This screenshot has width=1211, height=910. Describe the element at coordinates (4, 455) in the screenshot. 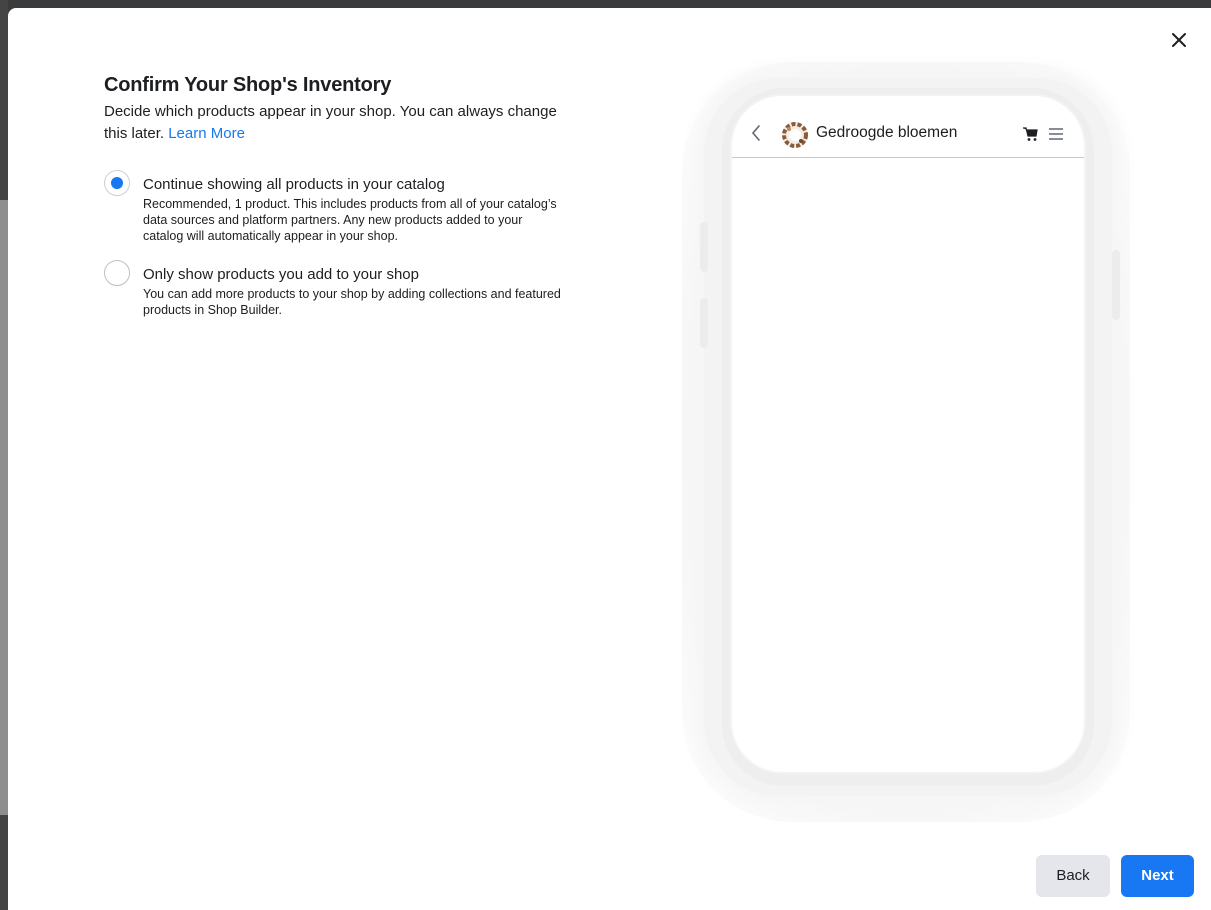

I see `backdrop` at that location.